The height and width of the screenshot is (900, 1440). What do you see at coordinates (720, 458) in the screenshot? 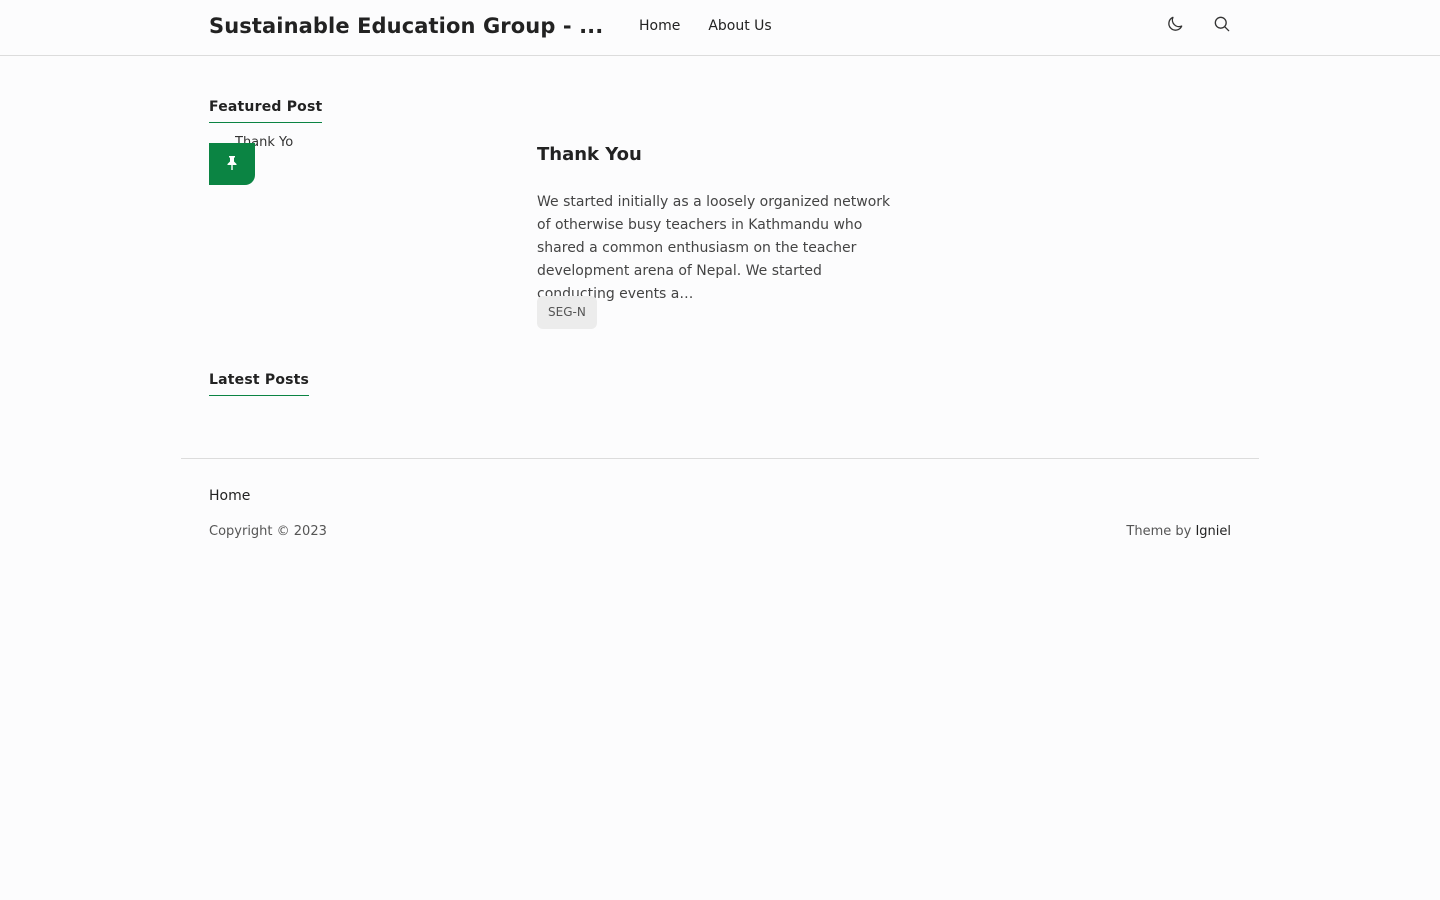
I see `footer-divider` at bounding box center [720, 458].